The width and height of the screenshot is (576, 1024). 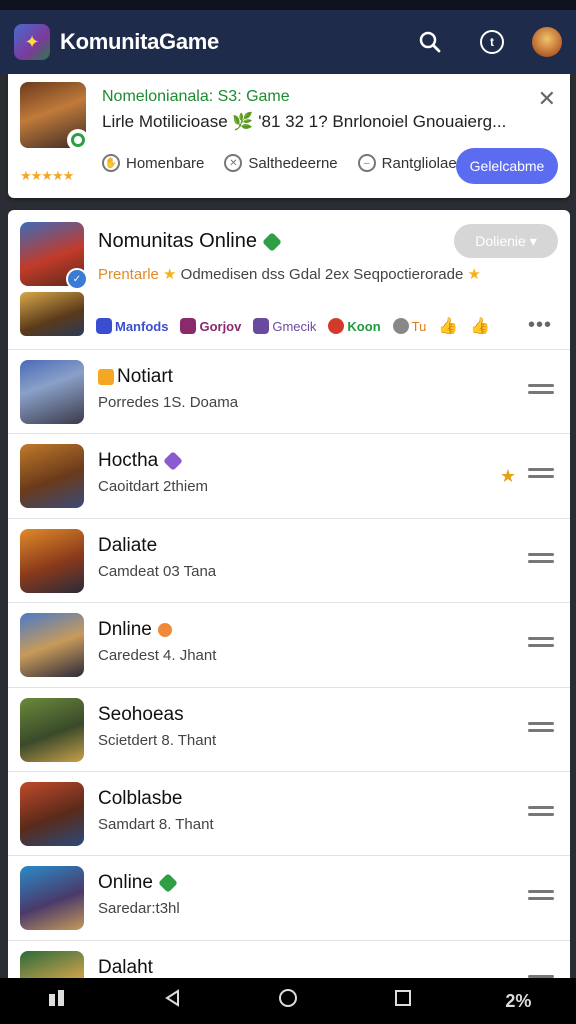 What do you see at coordinates (190, 241) in the screenshot?
I see `featured-title: Nomunitas Online` at bounding box center [190, 241].